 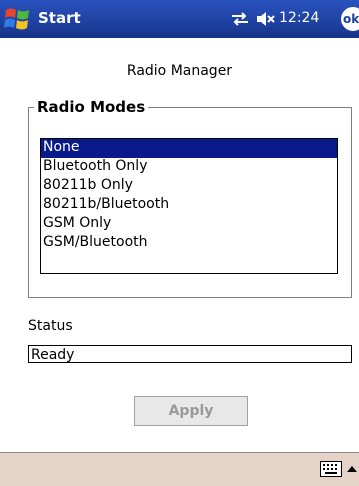 I want to click on list-item-80211b-bluetooth: 80211b/Bluetooth, so click(x=189, y=205).